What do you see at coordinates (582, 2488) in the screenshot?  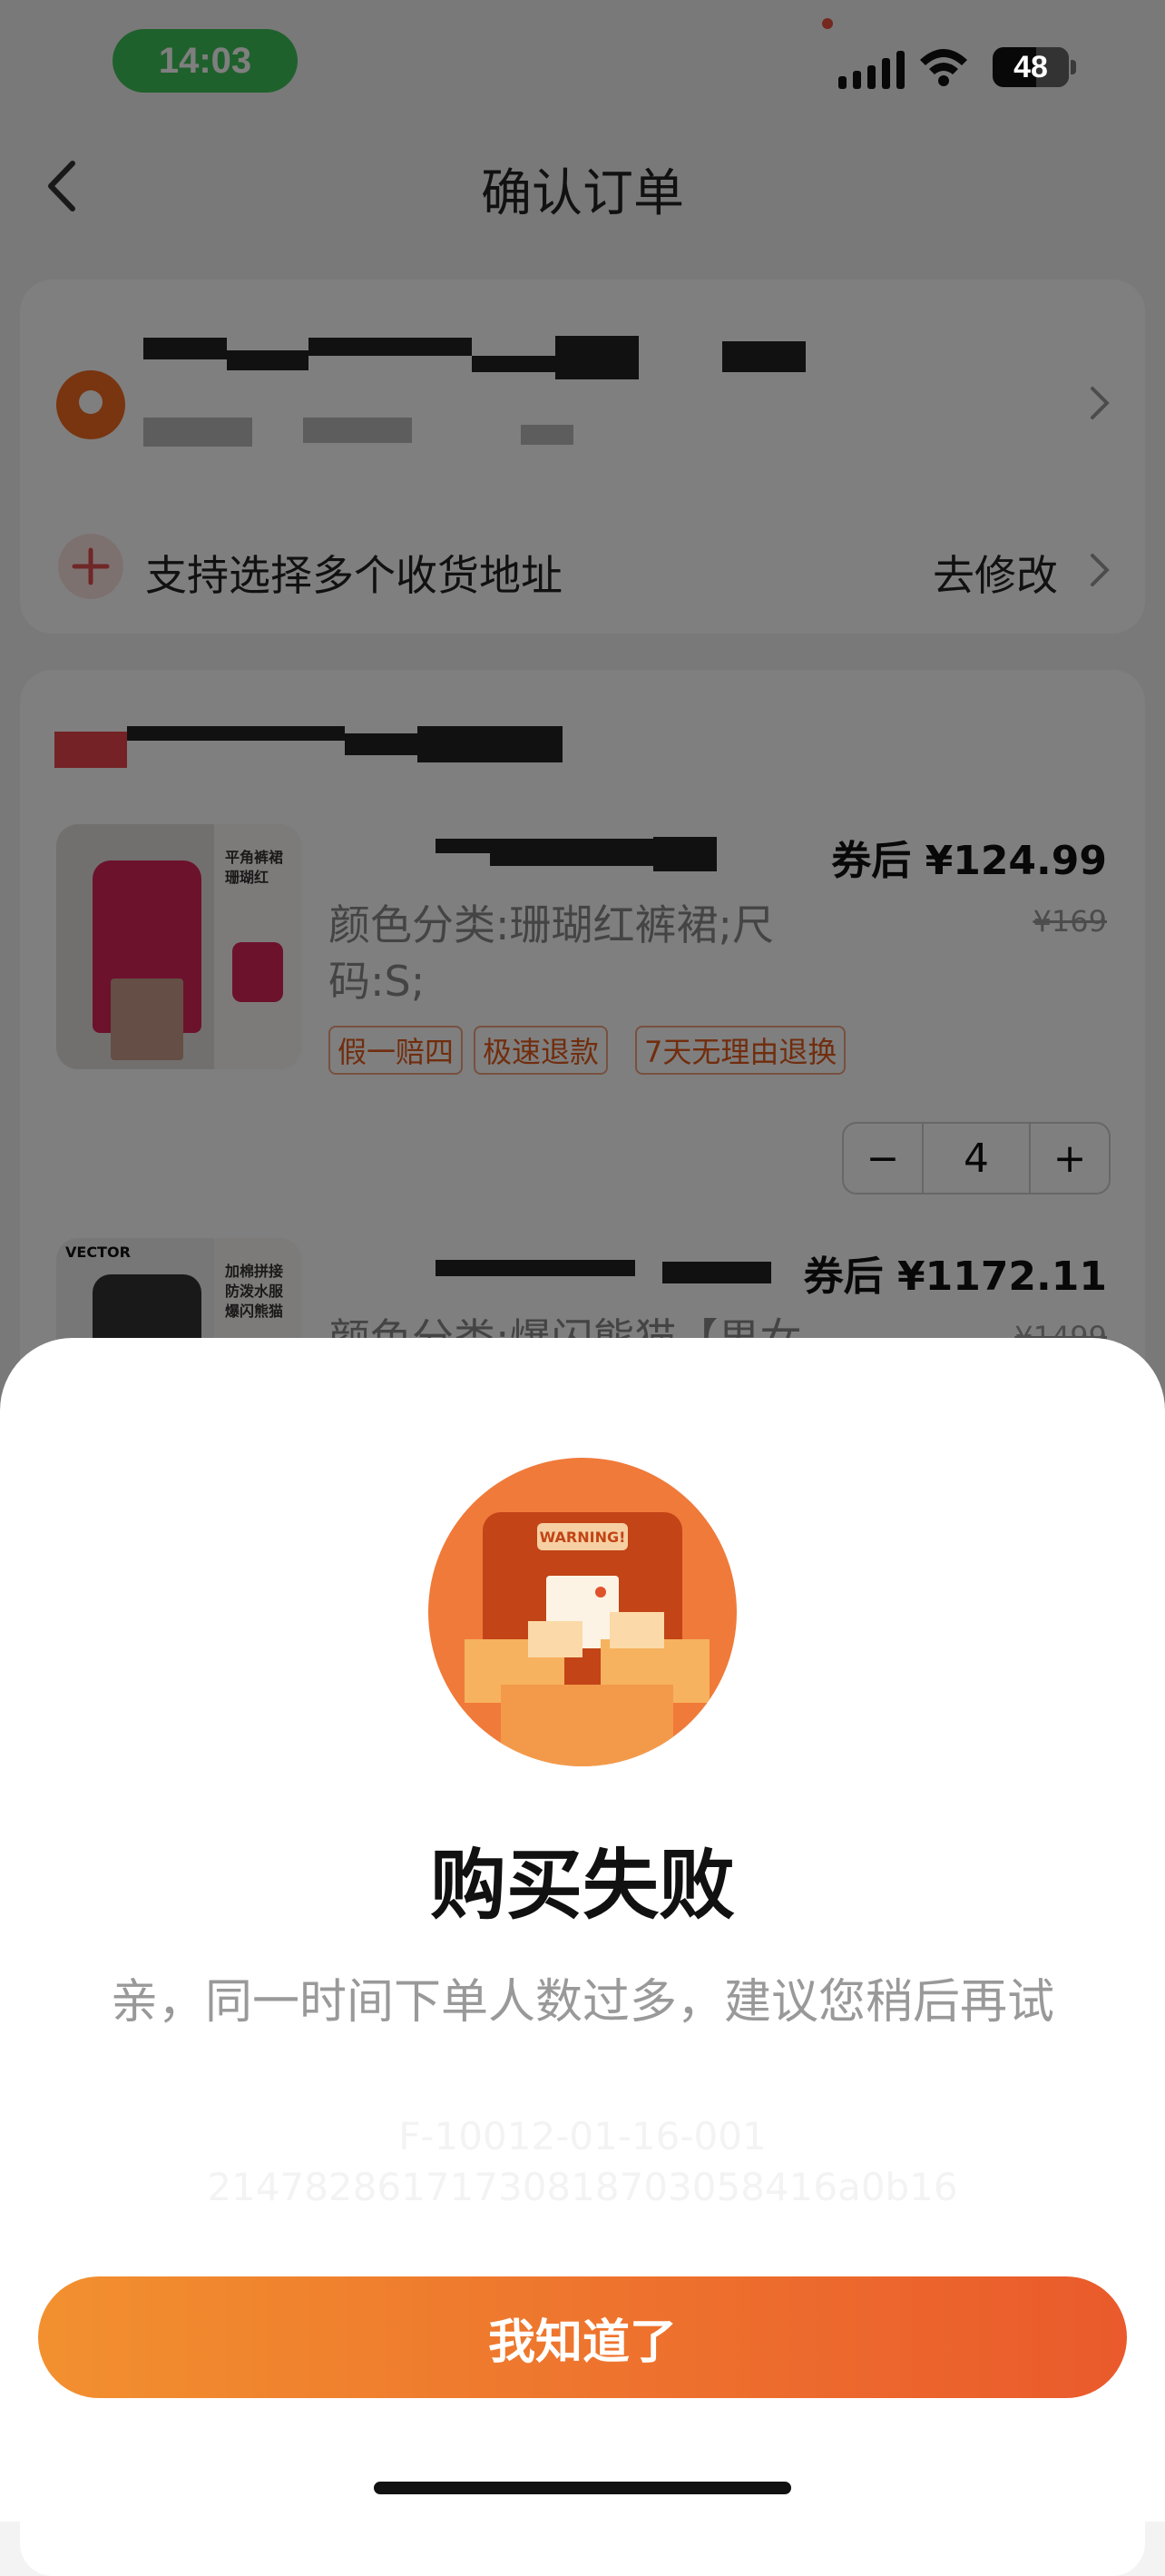 I see `home-indicator` at bounding box center [582, 2488].